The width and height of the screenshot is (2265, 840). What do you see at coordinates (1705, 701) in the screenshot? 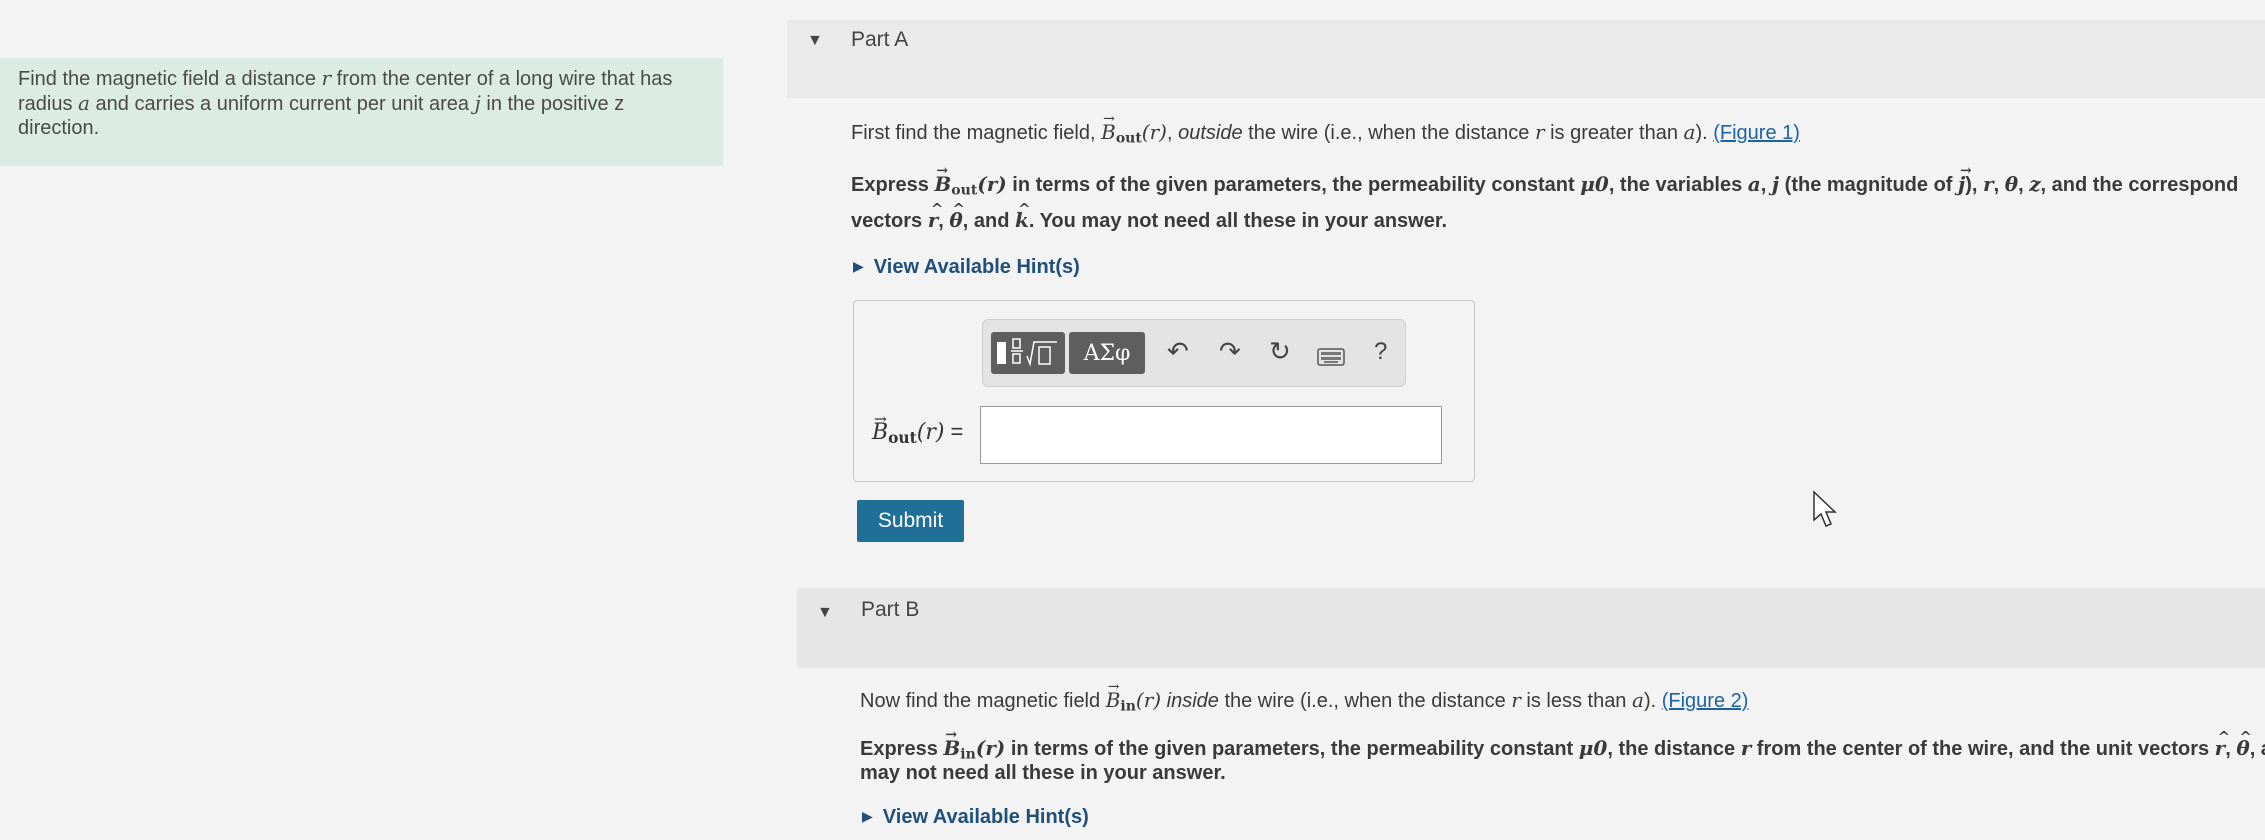
I see `figure-2-link: (Figure 2)` at bounding box center [1705, 701].